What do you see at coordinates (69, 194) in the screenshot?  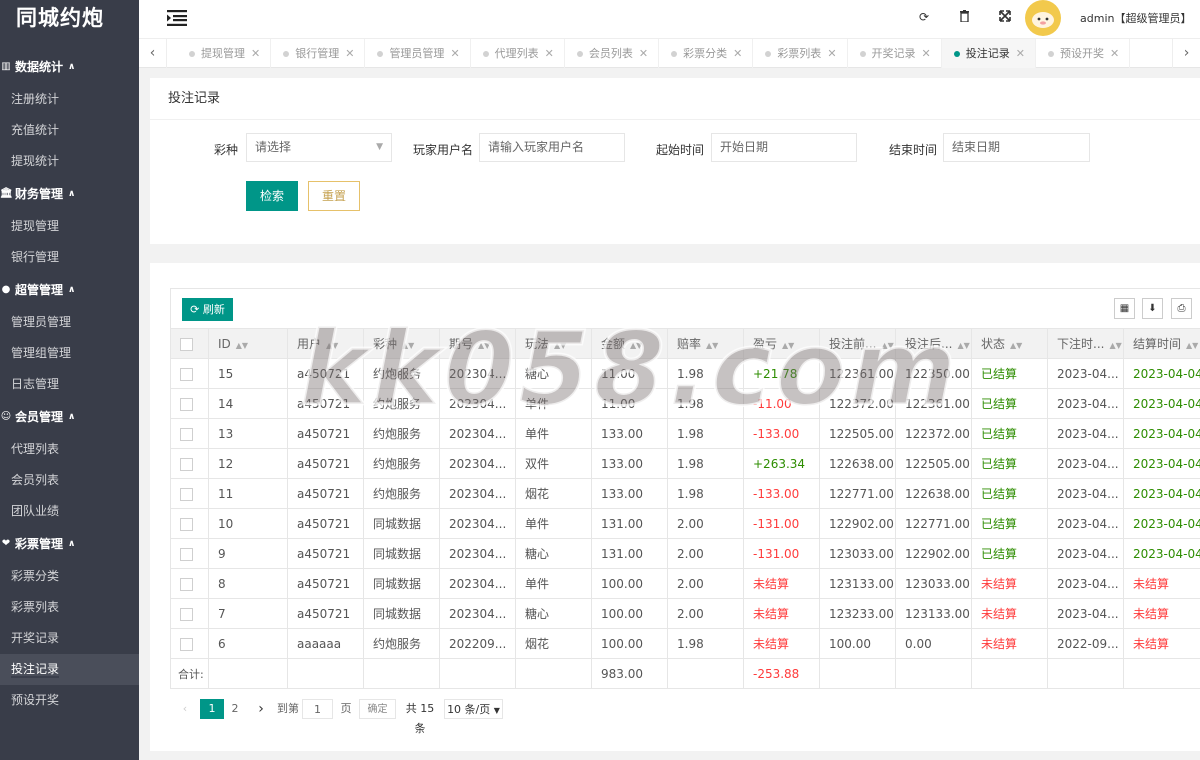 I see `sidebar-group-1: 🏛 财务管理 ∧` at bounding box center [69, 194].